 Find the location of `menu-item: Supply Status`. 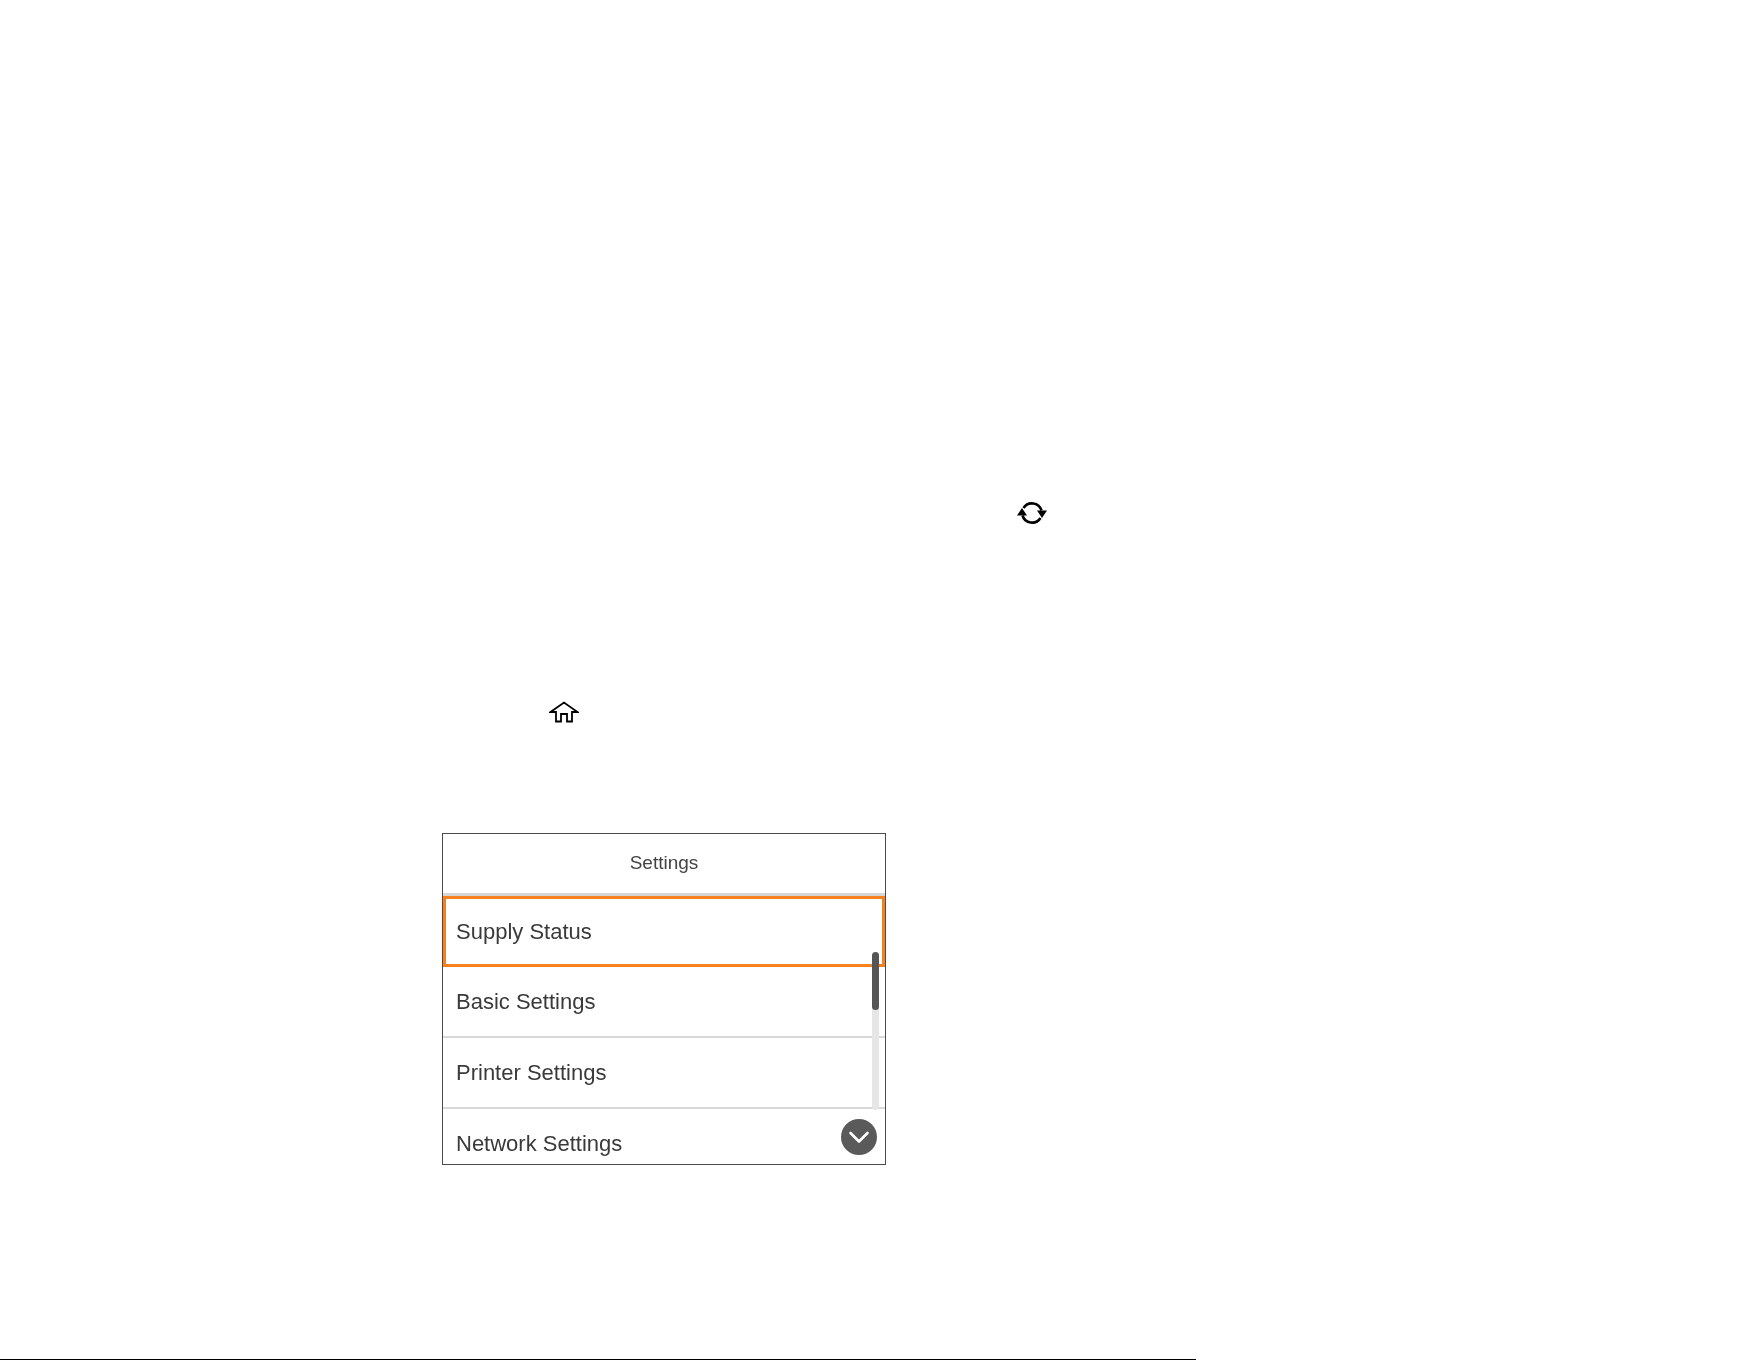

menu-item: Supply Status is located at coordinates (664, 931).